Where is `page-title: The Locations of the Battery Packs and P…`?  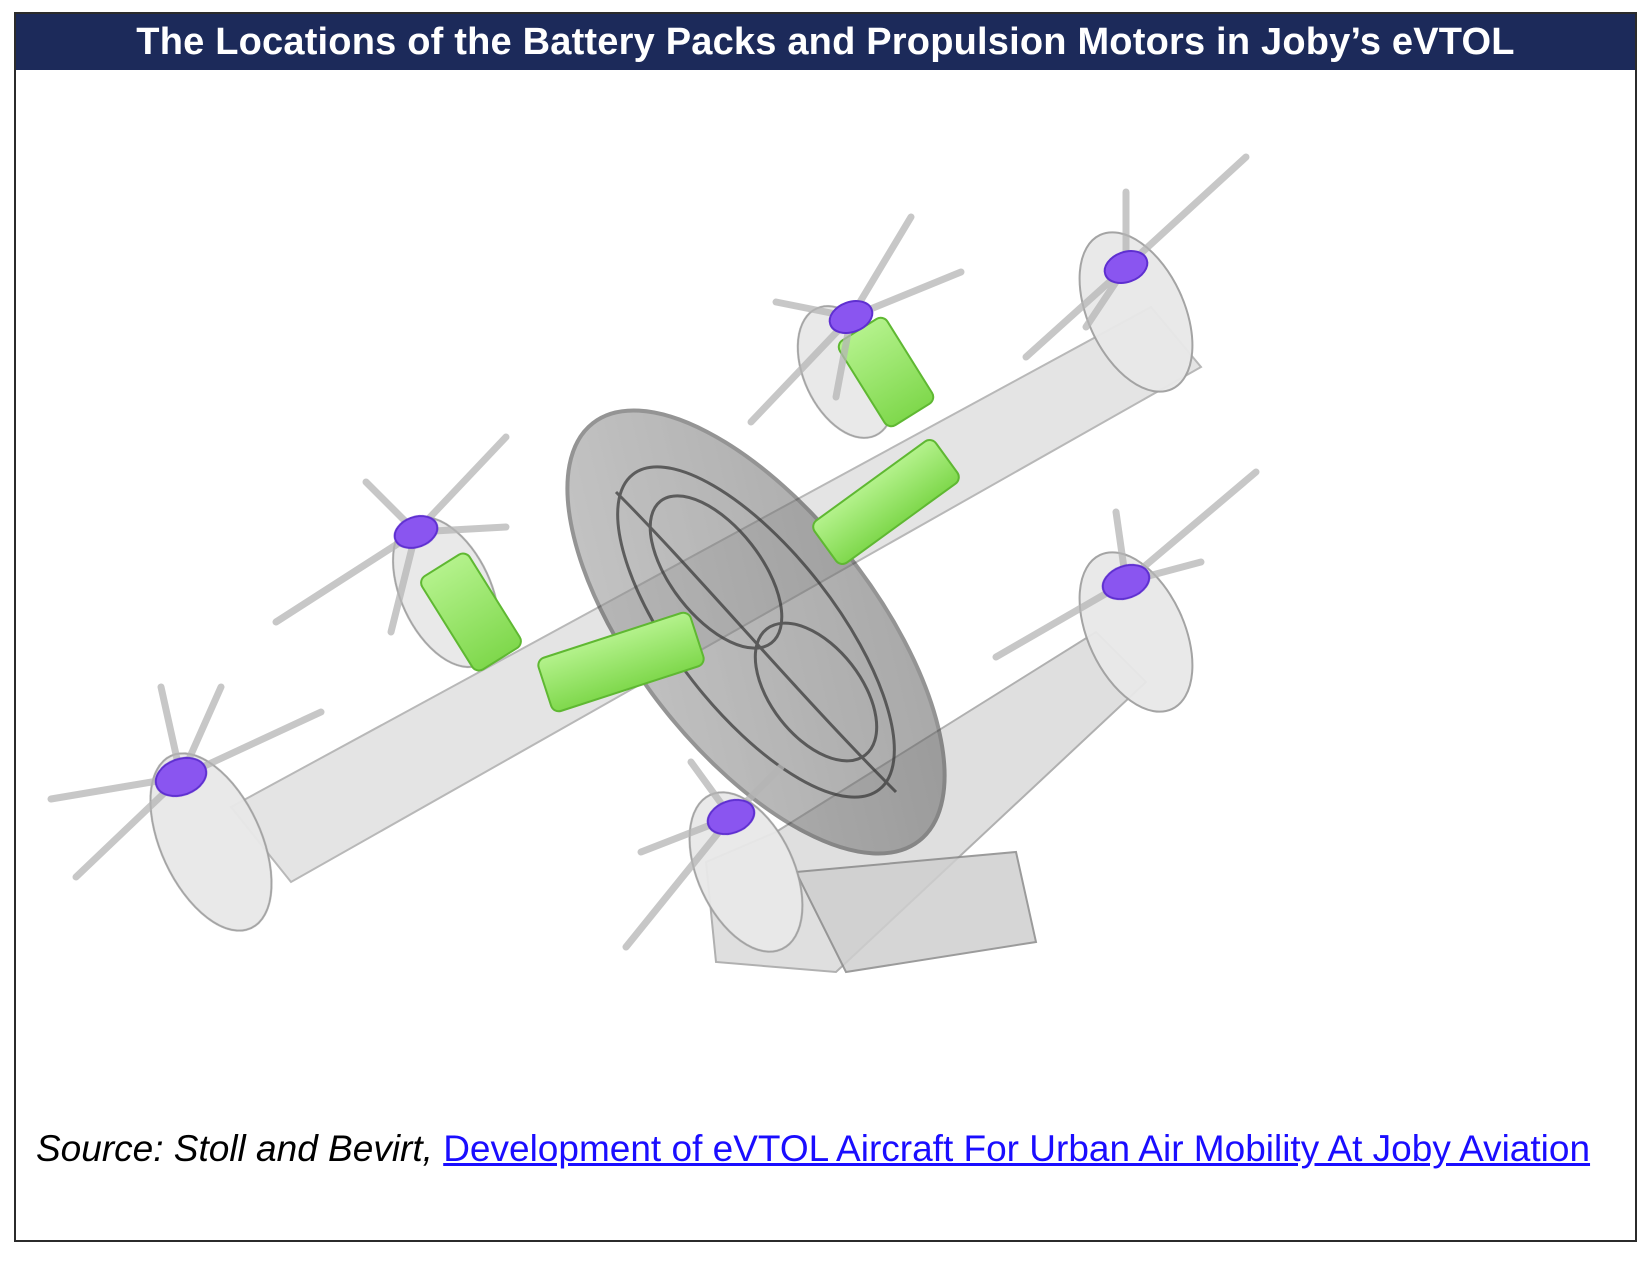
page-title: The Locations of the Battery Packs and P… is located at coordinates (825, 42).